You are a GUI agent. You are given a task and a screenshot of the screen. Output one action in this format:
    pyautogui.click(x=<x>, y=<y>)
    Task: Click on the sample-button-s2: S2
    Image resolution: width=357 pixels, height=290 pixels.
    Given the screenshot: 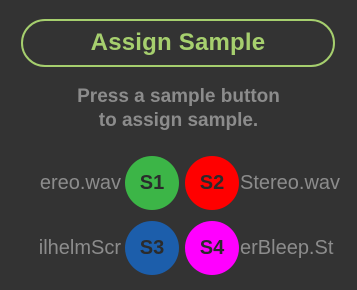 What is the action you would take?
    pyautogui.click(x=212, y=183)
    